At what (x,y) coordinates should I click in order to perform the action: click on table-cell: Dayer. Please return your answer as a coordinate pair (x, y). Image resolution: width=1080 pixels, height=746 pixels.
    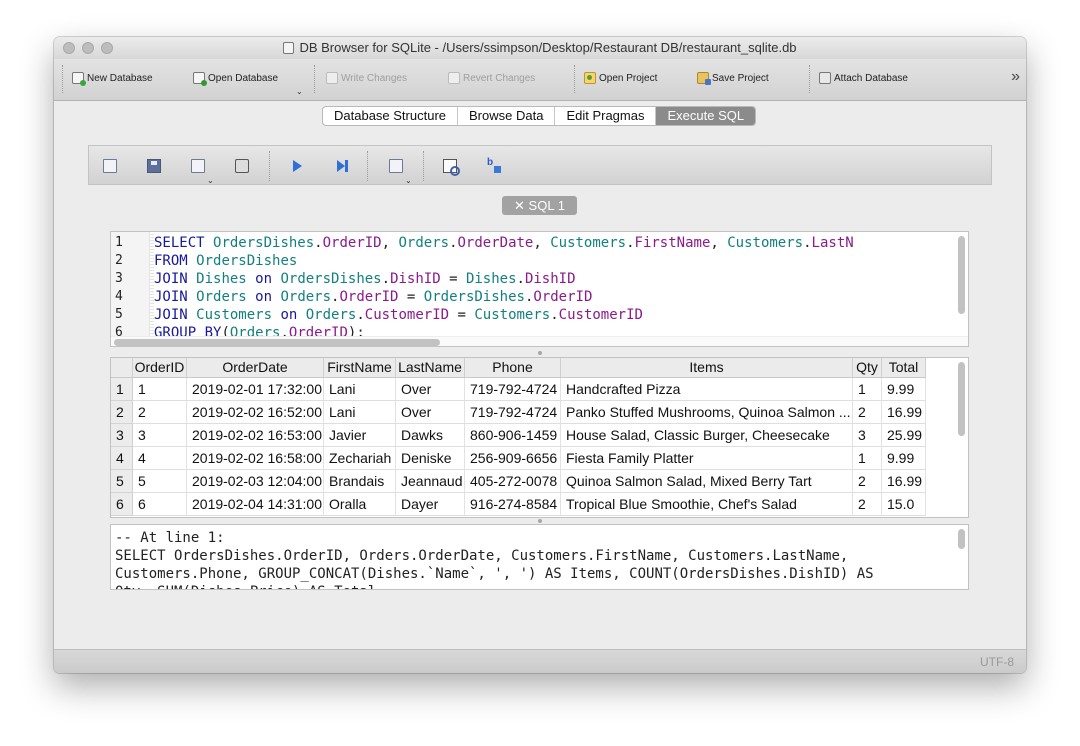
    Looking at the image, I should click on (430, 504).